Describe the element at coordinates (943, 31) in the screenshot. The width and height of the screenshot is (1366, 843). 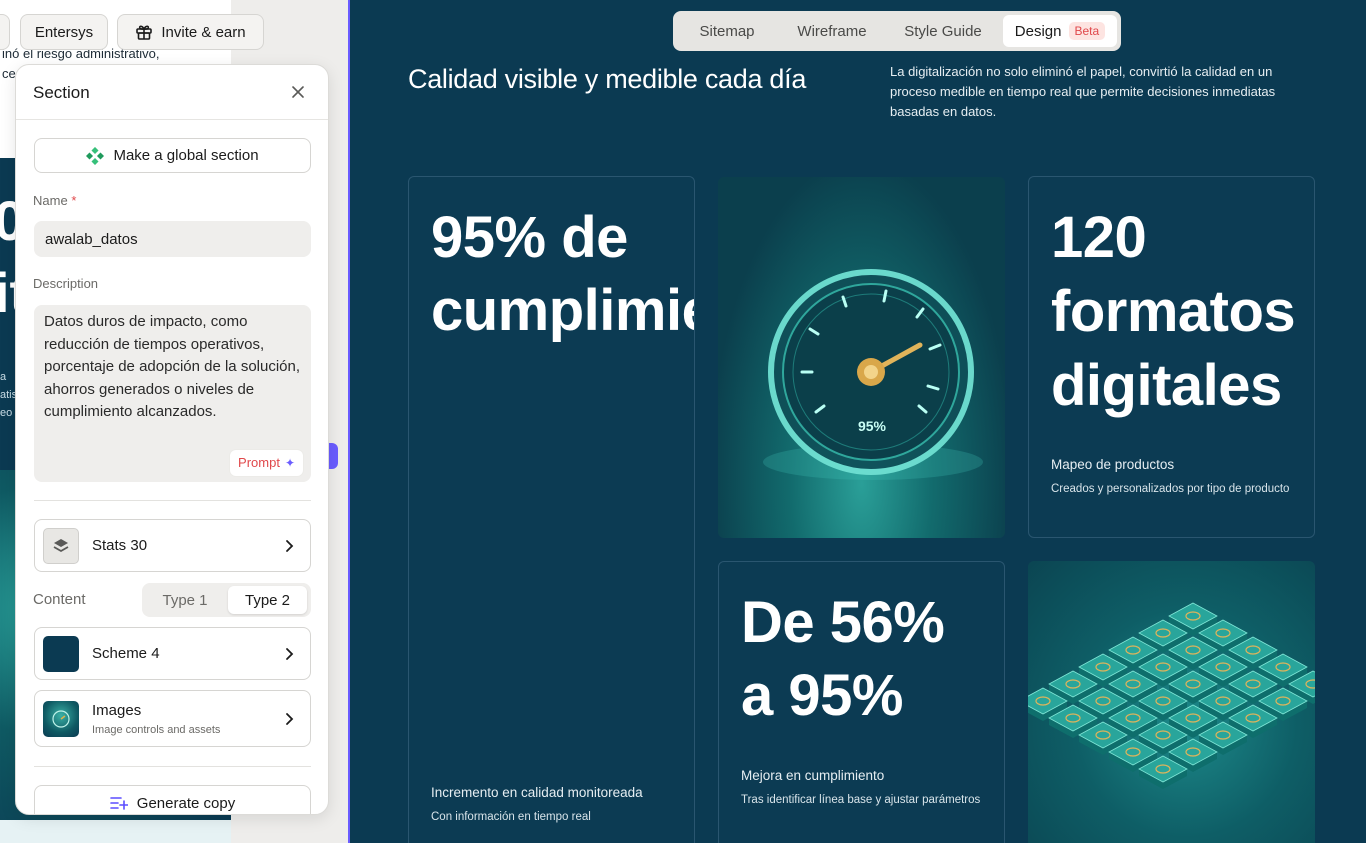
I see `tab-style-guide: Style Guide` at that location.